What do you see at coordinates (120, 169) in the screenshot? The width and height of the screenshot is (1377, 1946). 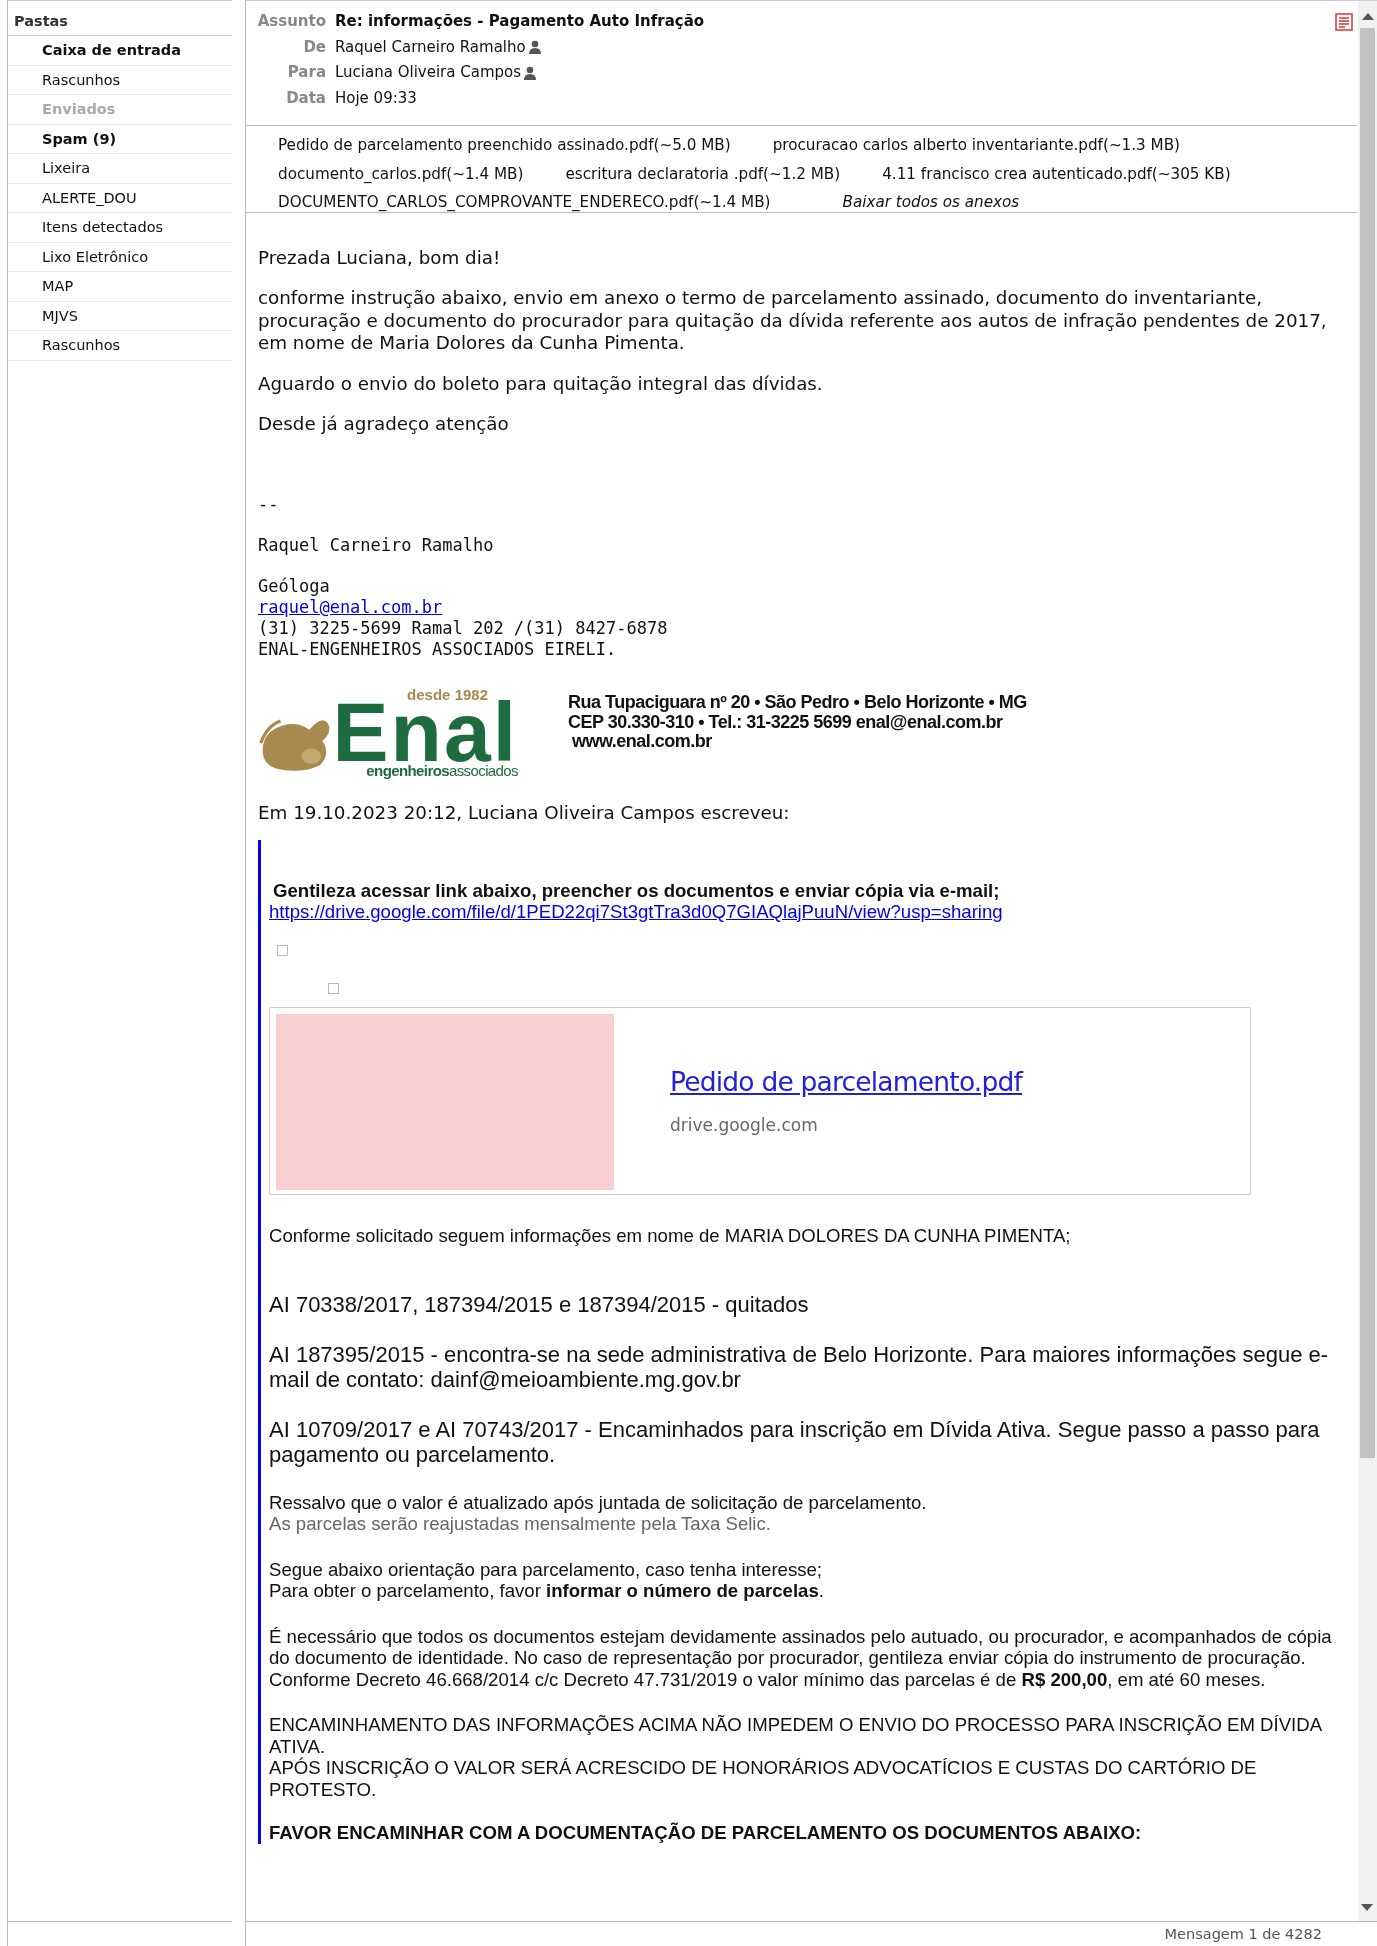 I see `folder-item: Lixeira` at bounding box center [120, 169].